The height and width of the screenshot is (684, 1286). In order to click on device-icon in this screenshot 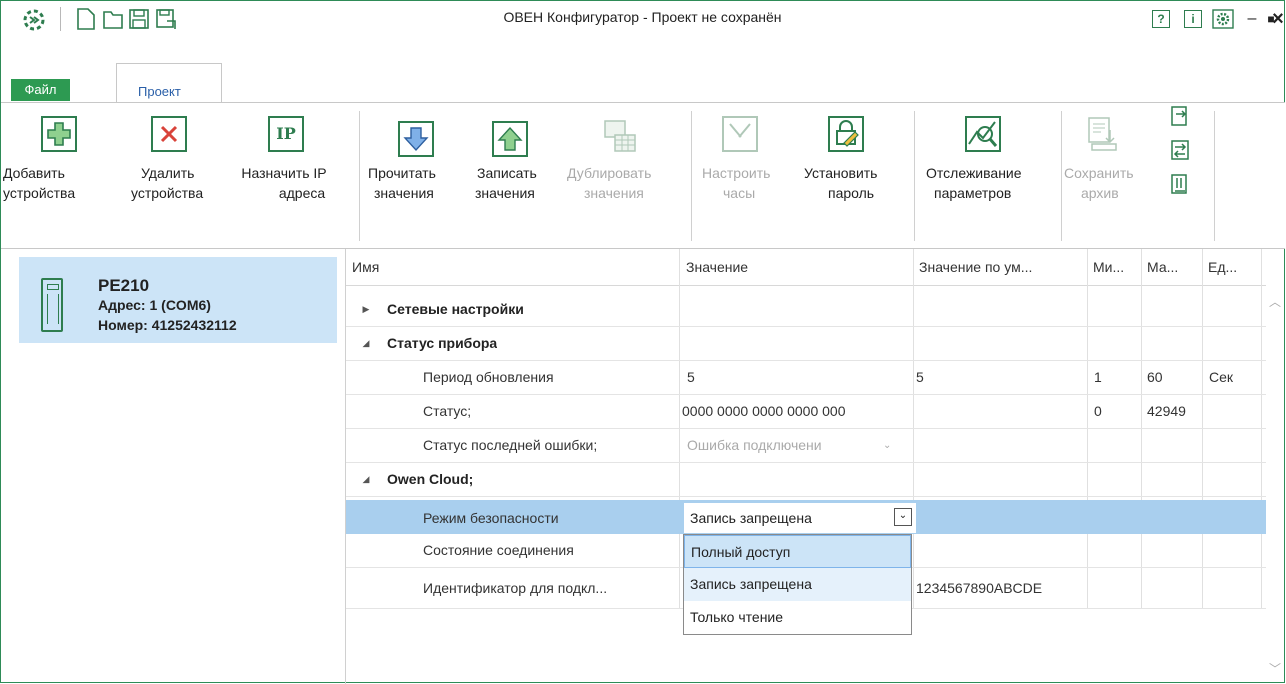, I will do `click(52, 305)`.